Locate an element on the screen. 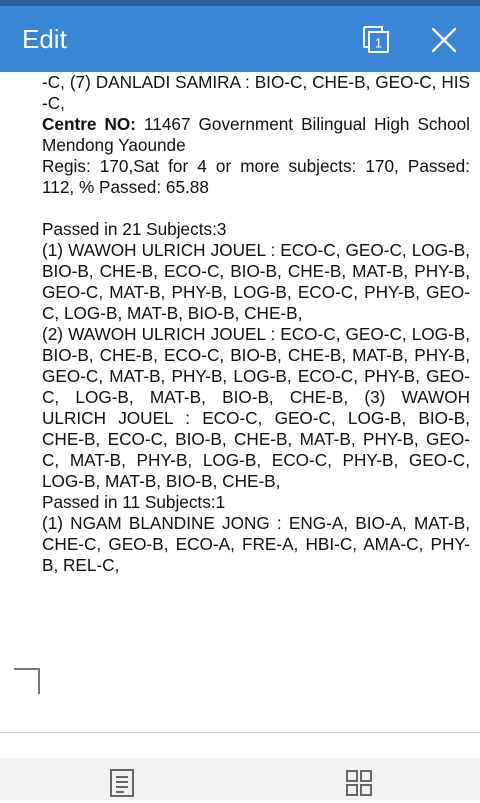 This screenshot has width=480, height=803. bottom-toolbar is located at coordinates (240, 779).